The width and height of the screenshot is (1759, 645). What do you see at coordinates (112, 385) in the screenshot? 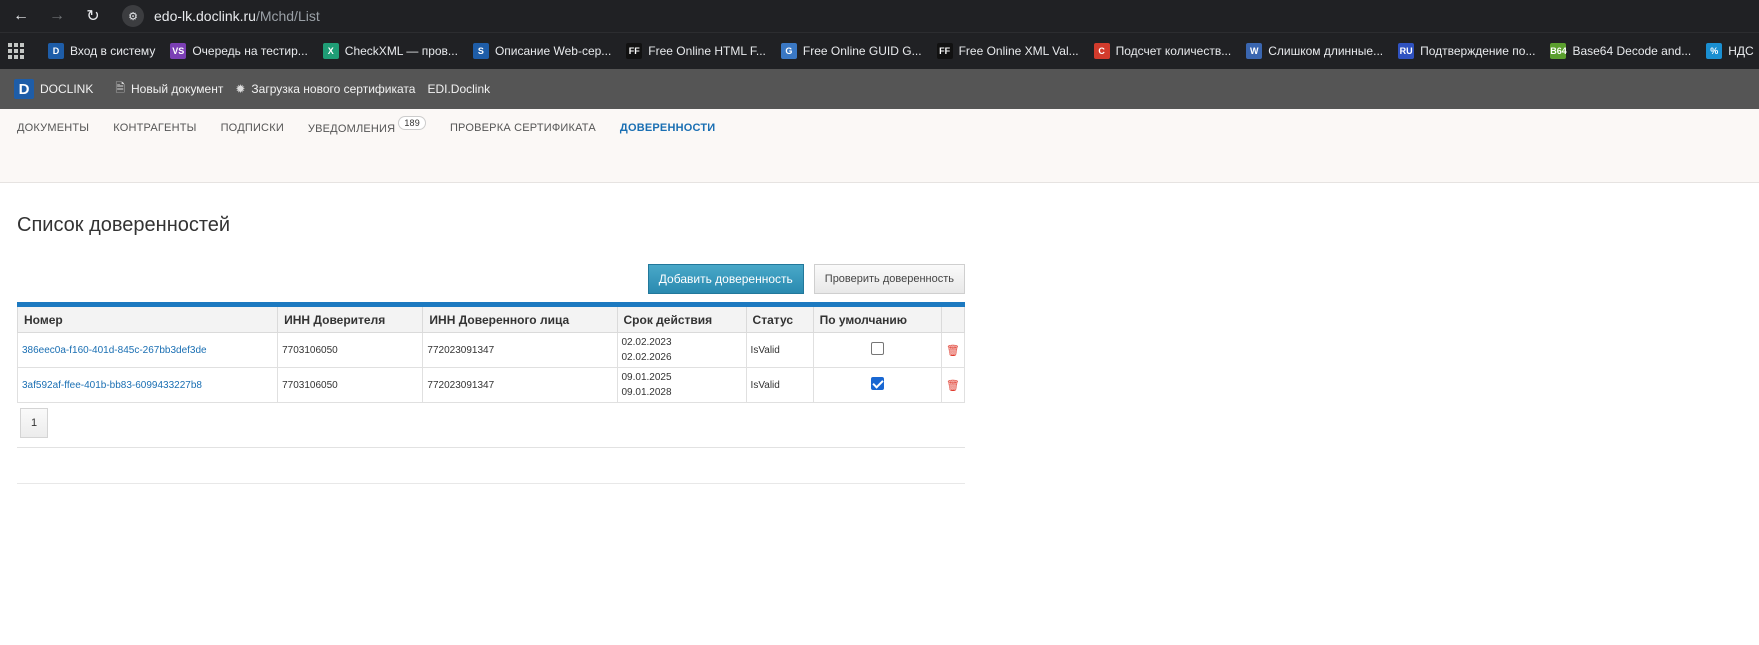
I see `power-of-attorney-link: 3af592af-ffee-401b-bb83-6099433227b8` at bounding box center [112, 385].